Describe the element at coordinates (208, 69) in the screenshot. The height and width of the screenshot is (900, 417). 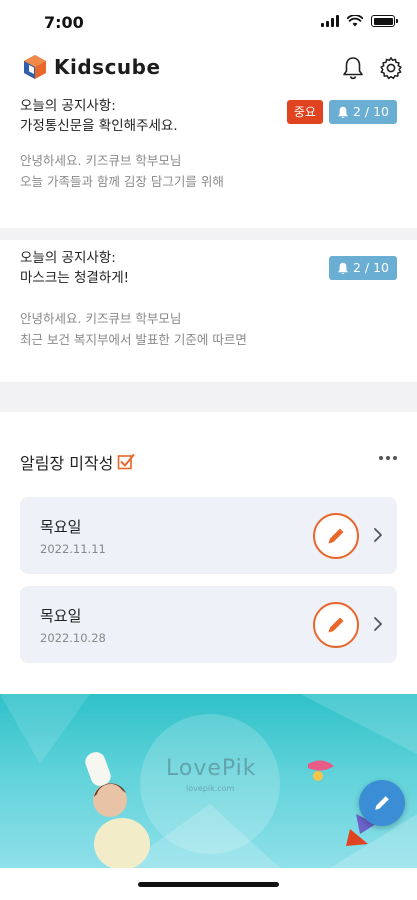
I see `app-header: Kidscube` at that location.